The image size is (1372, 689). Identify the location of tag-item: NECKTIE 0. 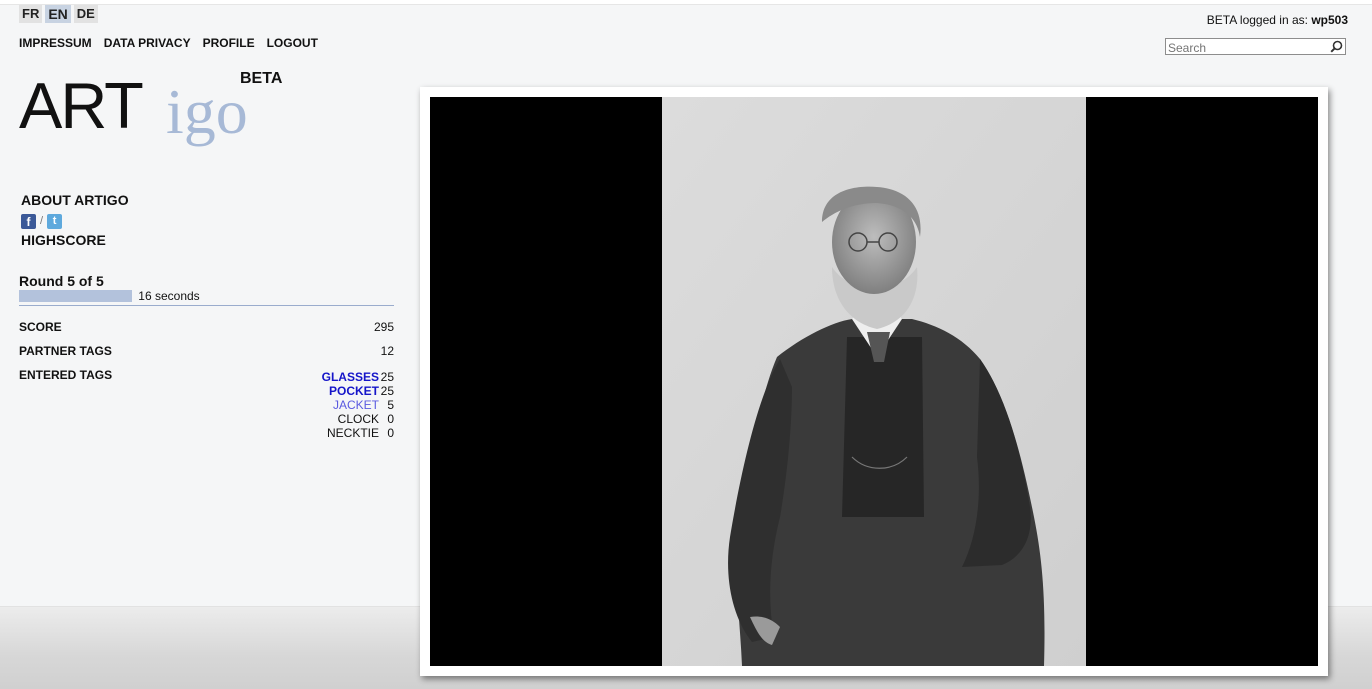
(347, 433).